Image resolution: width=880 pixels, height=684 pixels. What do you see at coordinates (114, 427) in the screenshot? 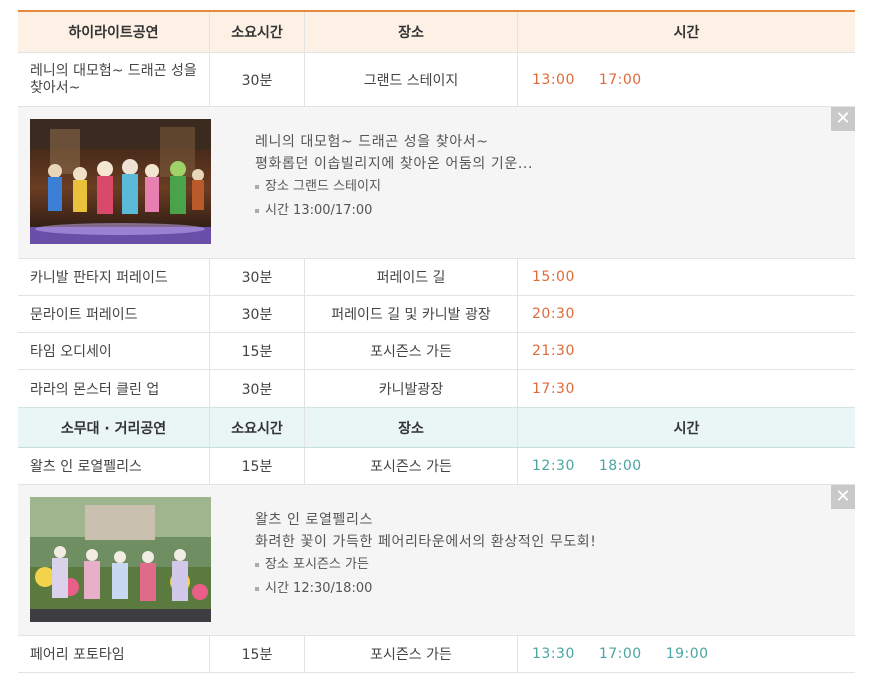
I see `header-name: 소무대 · 거리공연` at bounding box center [114, 427].